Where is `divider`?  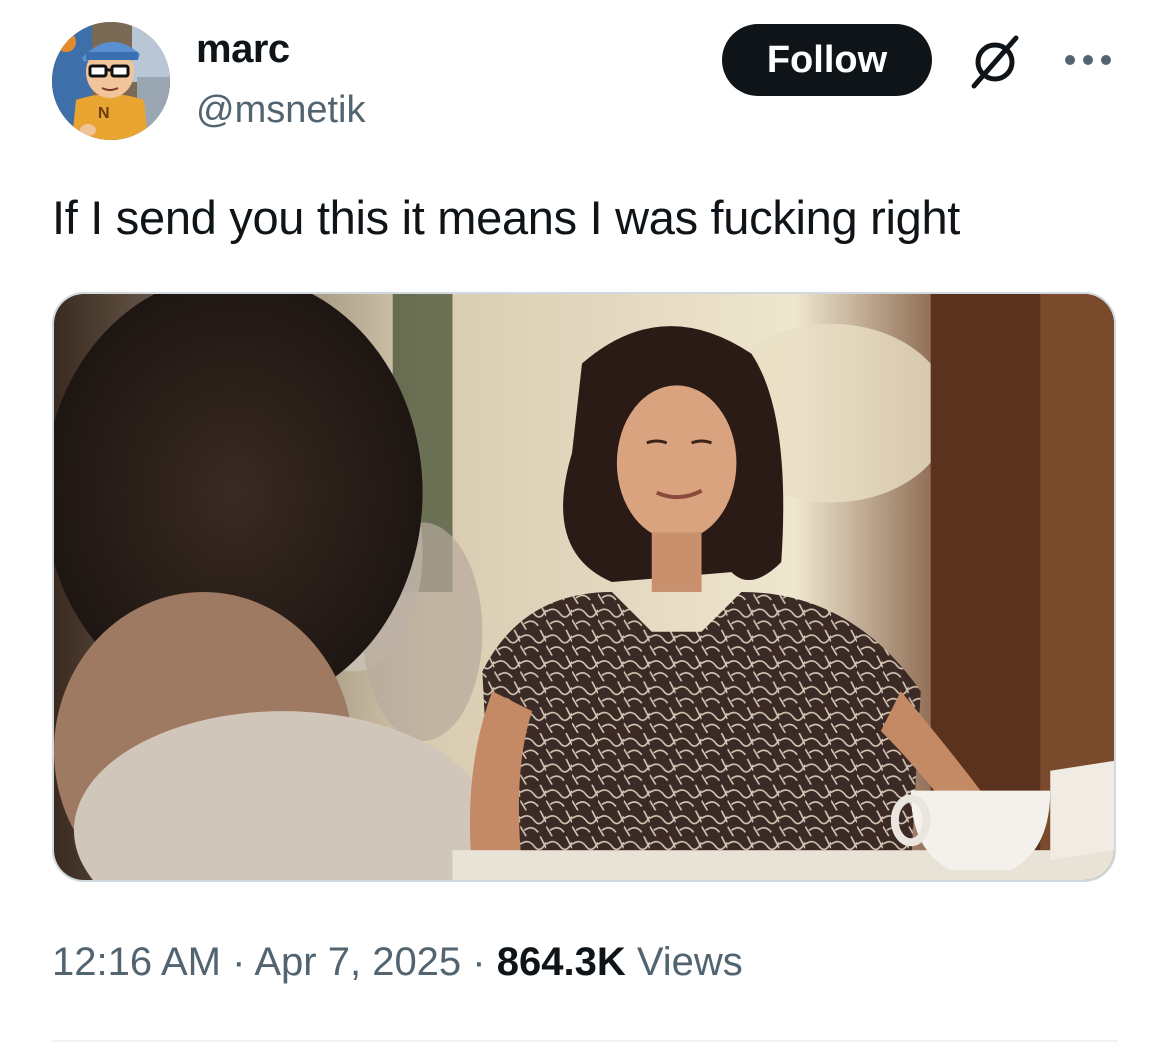 divider is located at coordinates (585, 1041).